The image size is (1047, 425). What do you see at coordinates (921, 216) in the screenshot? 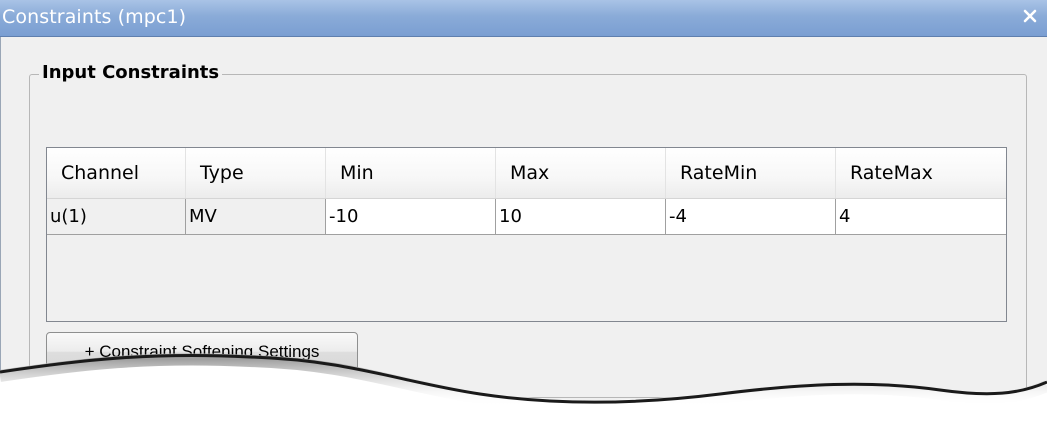
I see `cell-ratemax: 4` at bounding box center [921, 216].